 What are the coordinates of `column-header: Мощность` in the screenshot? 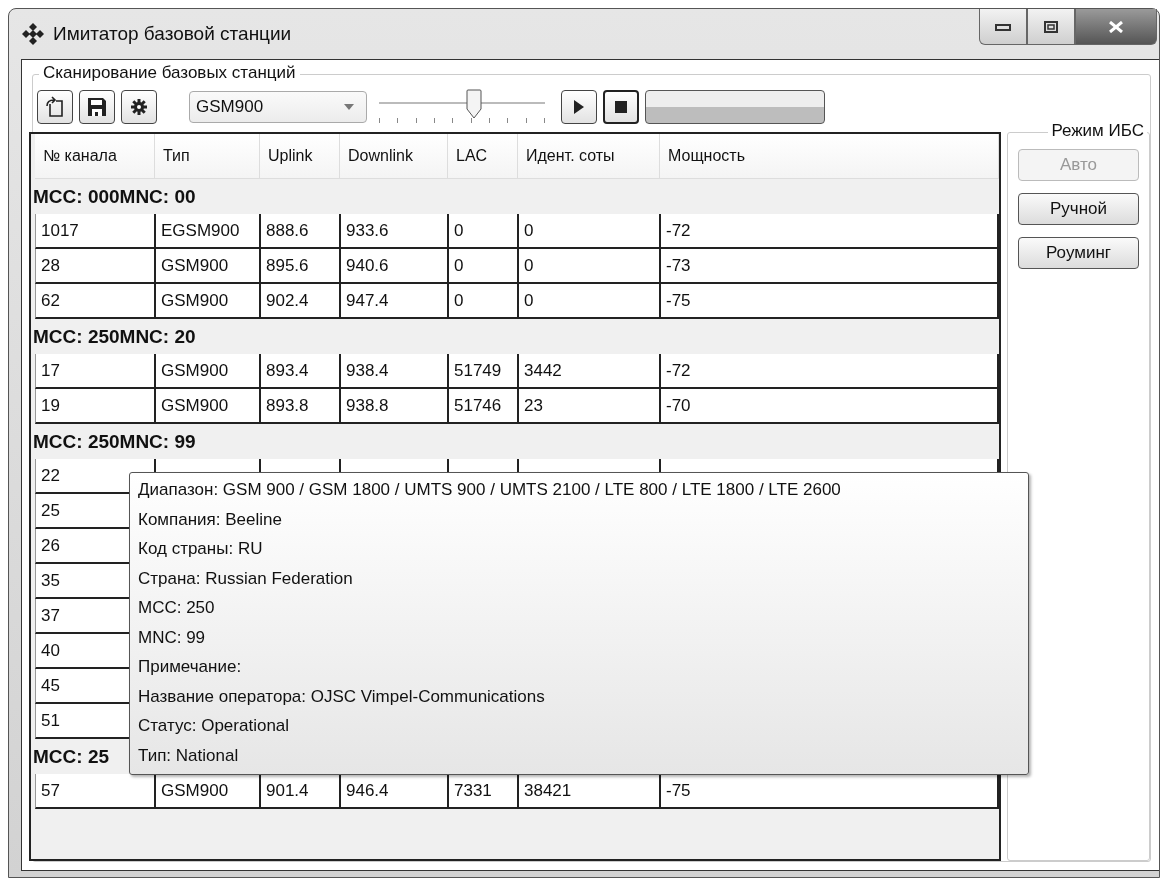 It's located at (829, 156).